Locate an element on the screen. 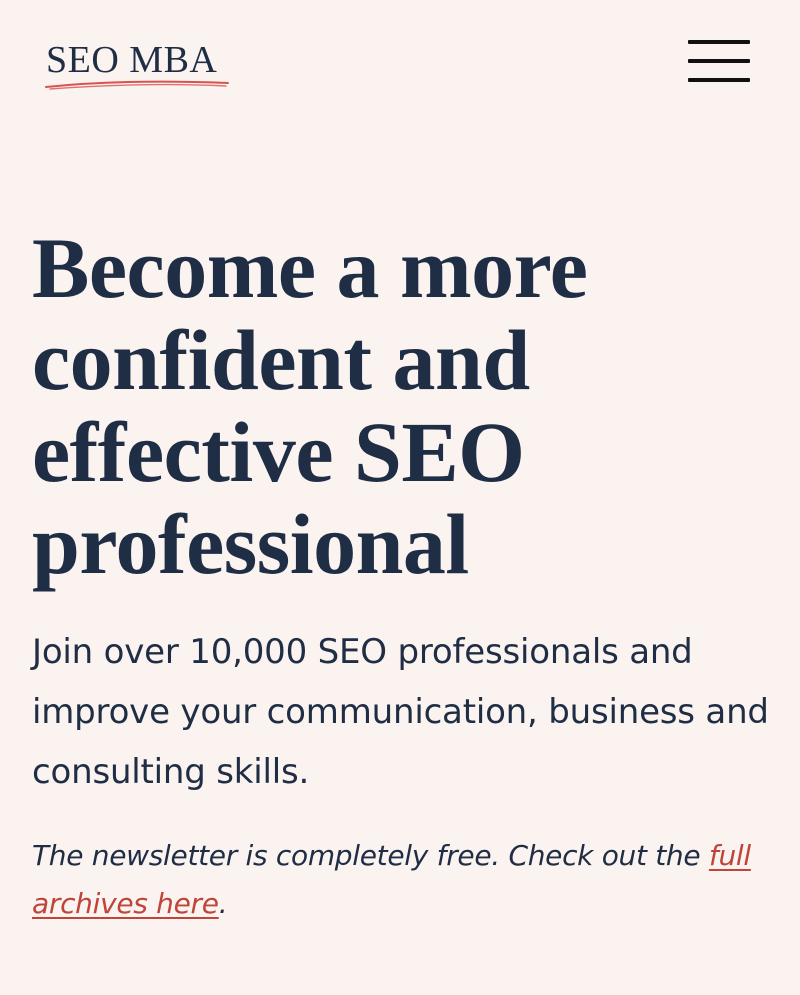  site-logo: SEO MBA is located at coordinates (139, 66).